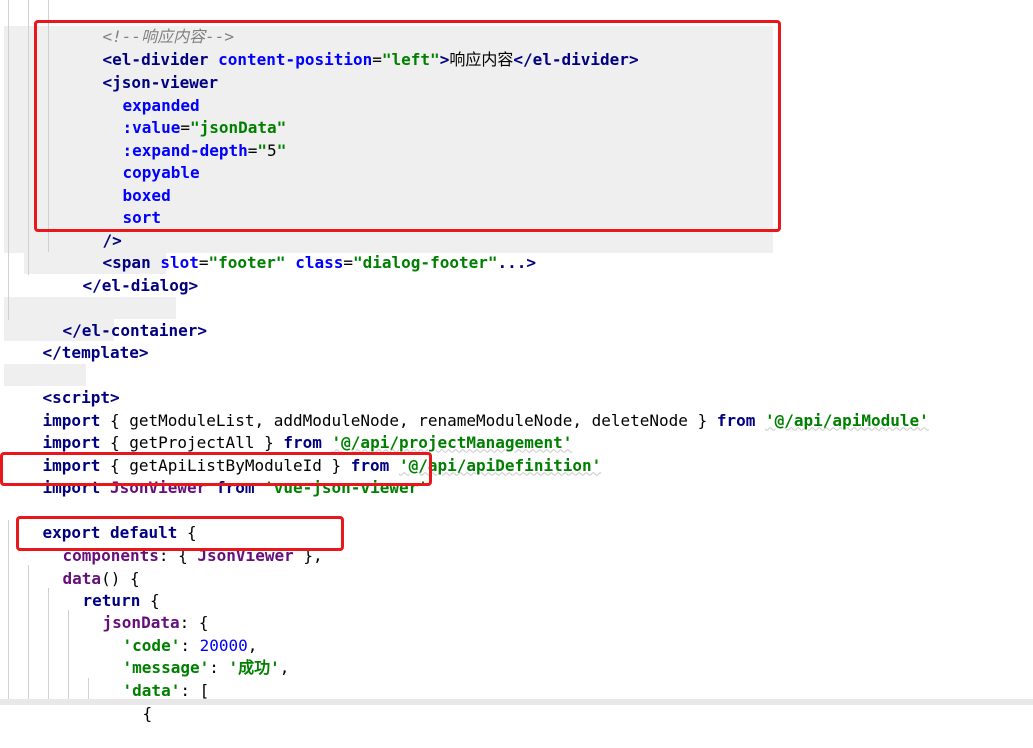  I want to click on code-line-json-viewer: <json-viewer, so click(141, 70).